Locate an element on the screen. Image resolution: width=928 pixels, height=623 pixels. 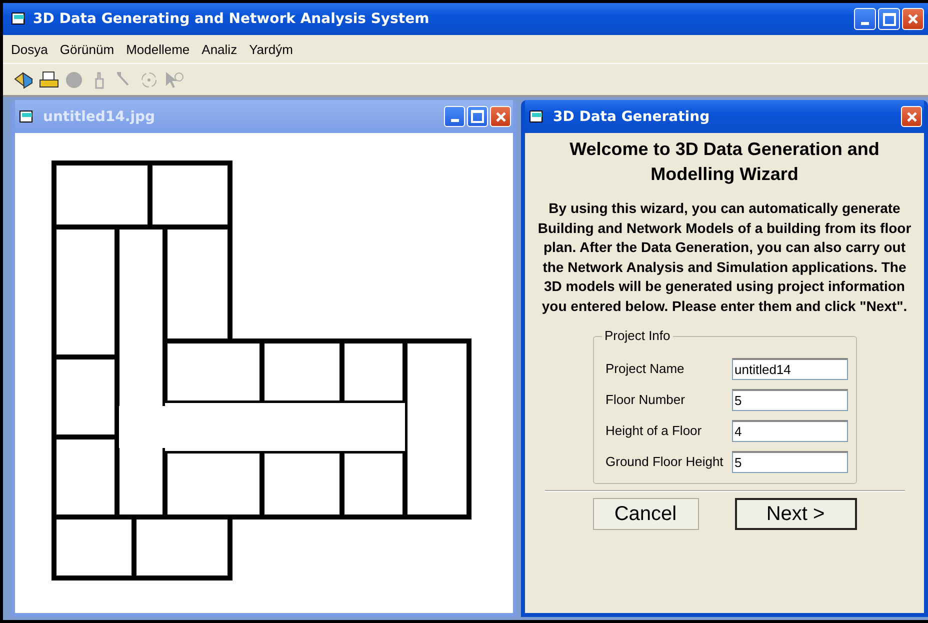
input-field: untitled14 is located at coordinates (790, 369).